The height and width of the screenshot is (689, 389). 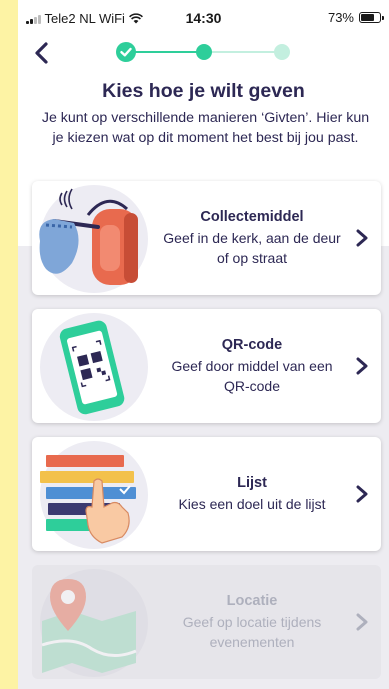 What do you see at coordinates (252, 600) in the screenshot?
I see `option-title: Locatie` at bounding box center [252, 600].